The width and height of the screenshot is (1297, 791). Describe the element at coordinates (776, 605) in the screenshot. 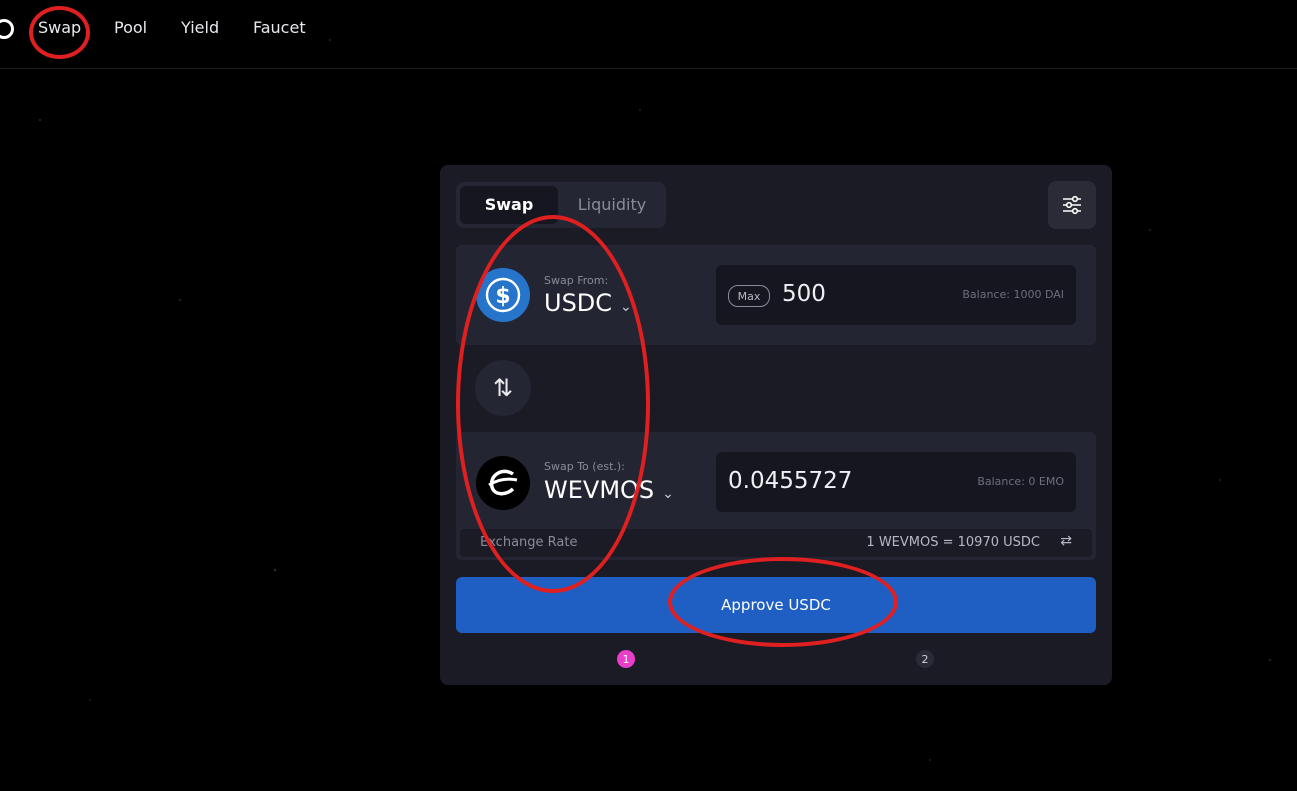

I see `approve-button: Approve USDC` at that location.